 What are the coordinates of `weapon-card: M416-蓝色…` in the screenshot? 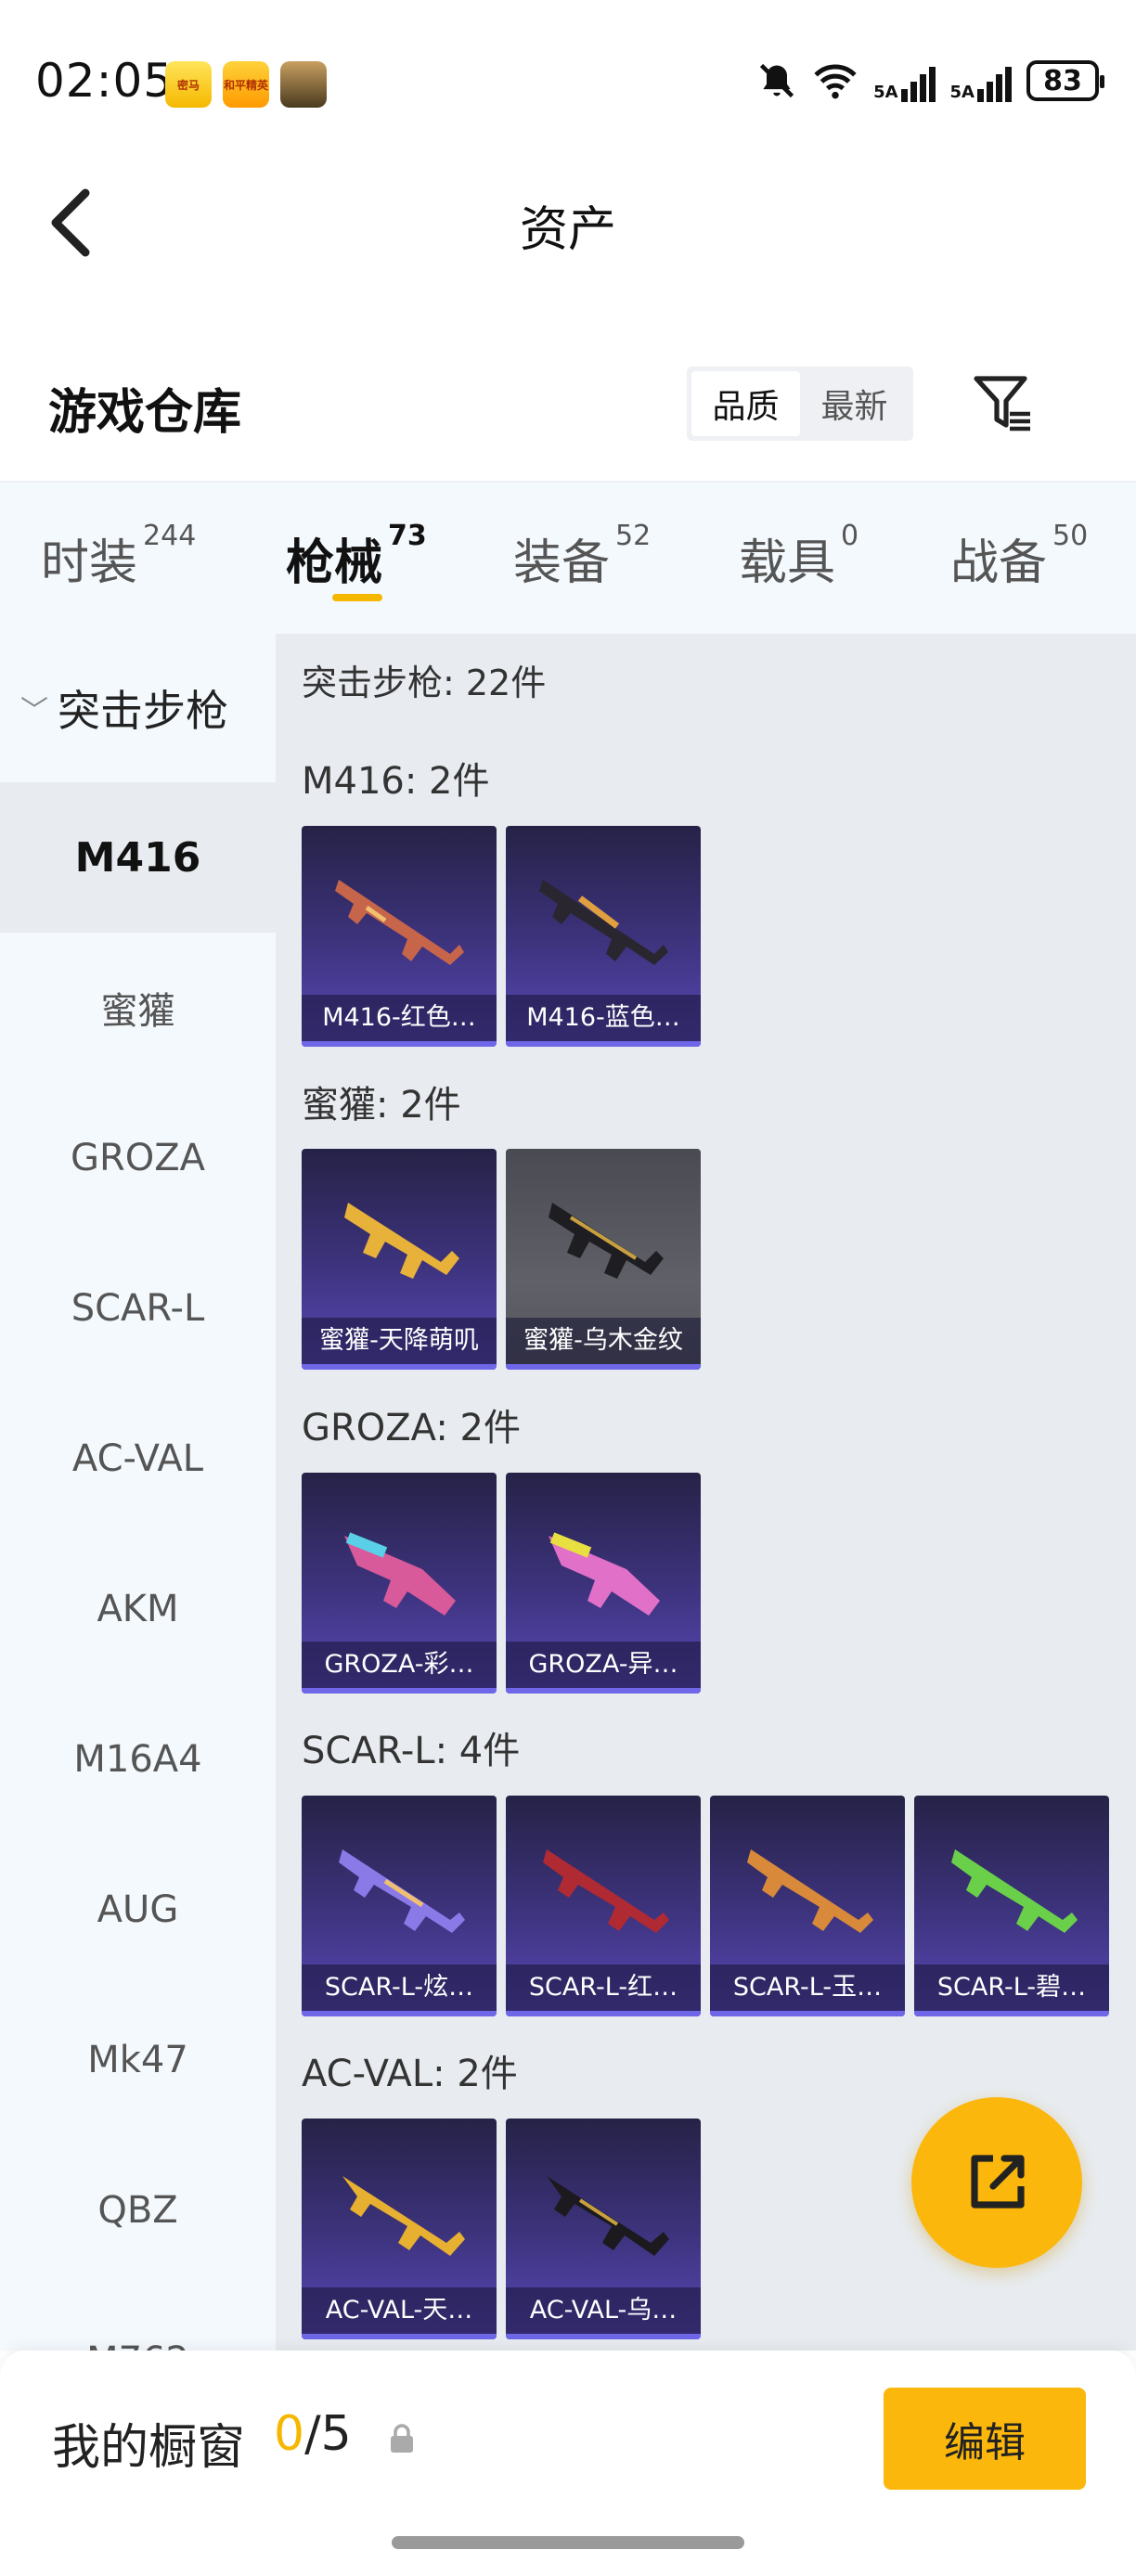 It's located at (603, 936).